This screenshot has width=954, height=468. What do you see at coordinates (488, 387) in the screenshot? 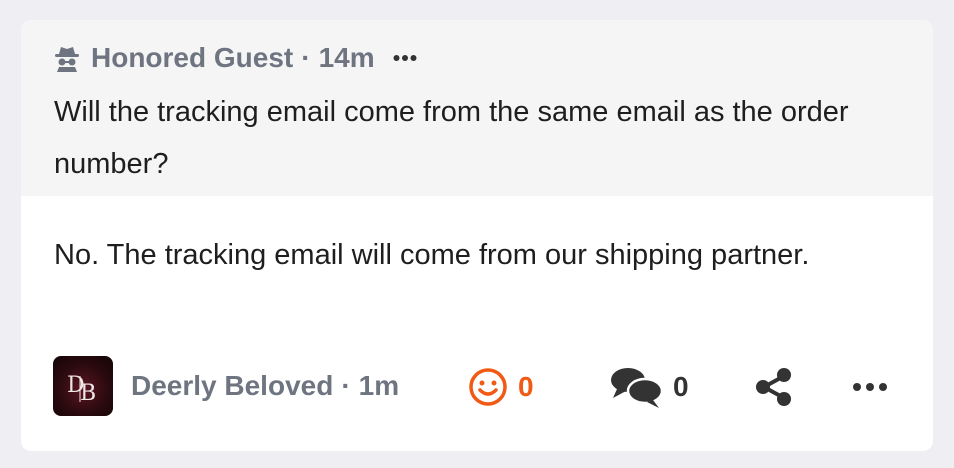
I see `smiley-icon` at bounding box center [488, 387].